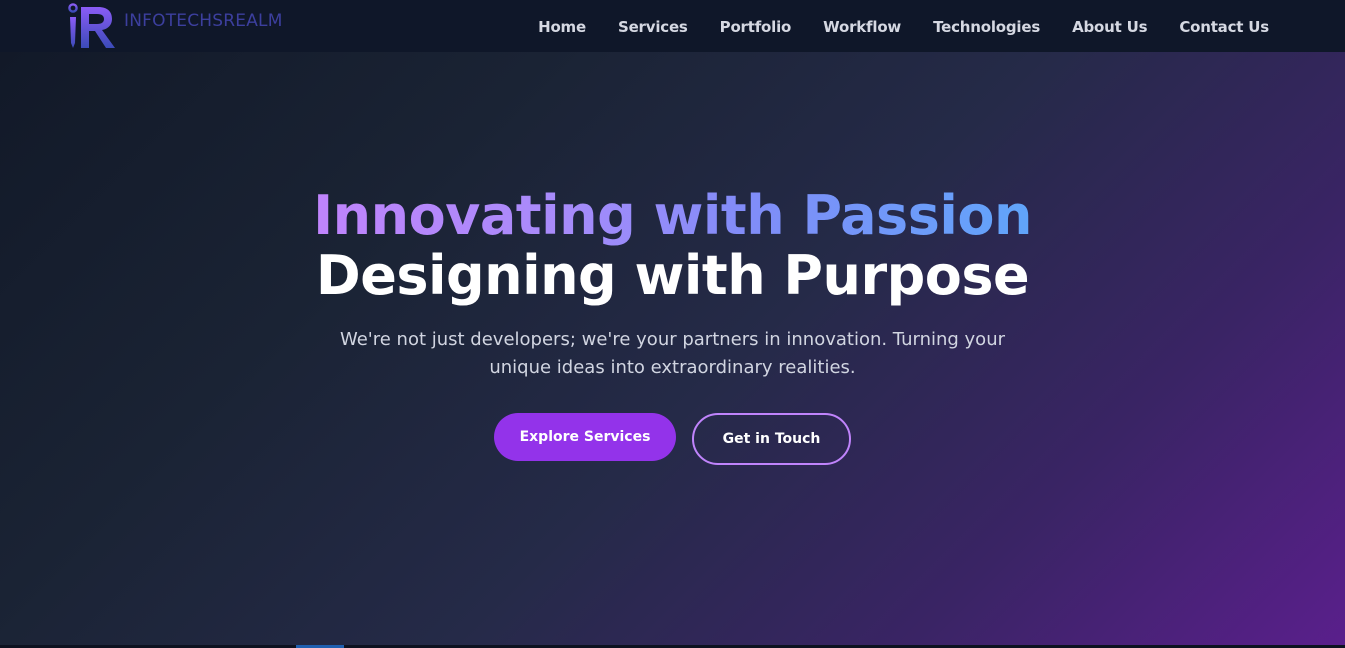  What do you see at coordinates (203, 21) in the screenshot?
I see `brand-name: INFOTECHSREALM` at bounding box center [203, 21].